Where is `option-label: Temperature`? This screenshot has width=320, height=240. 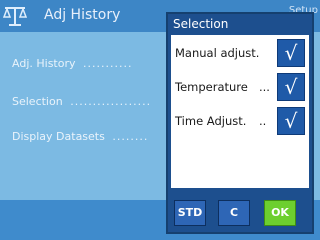
option-label: Temperature is located at coordinates (211, 87).